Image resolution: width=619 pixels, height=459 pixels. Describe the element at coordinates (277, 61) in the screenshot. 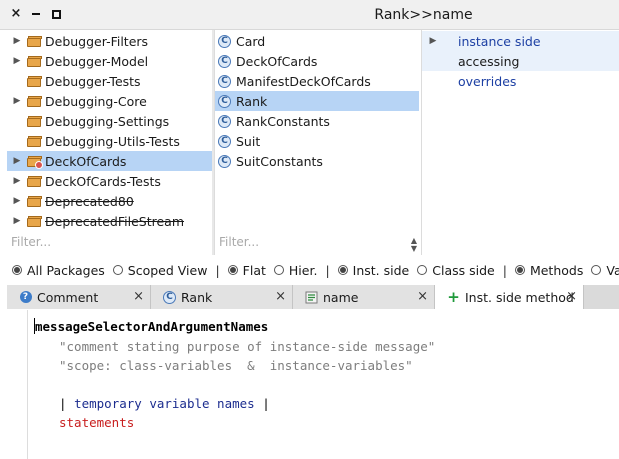

I see `class-label: DeckOfCards` at that location.